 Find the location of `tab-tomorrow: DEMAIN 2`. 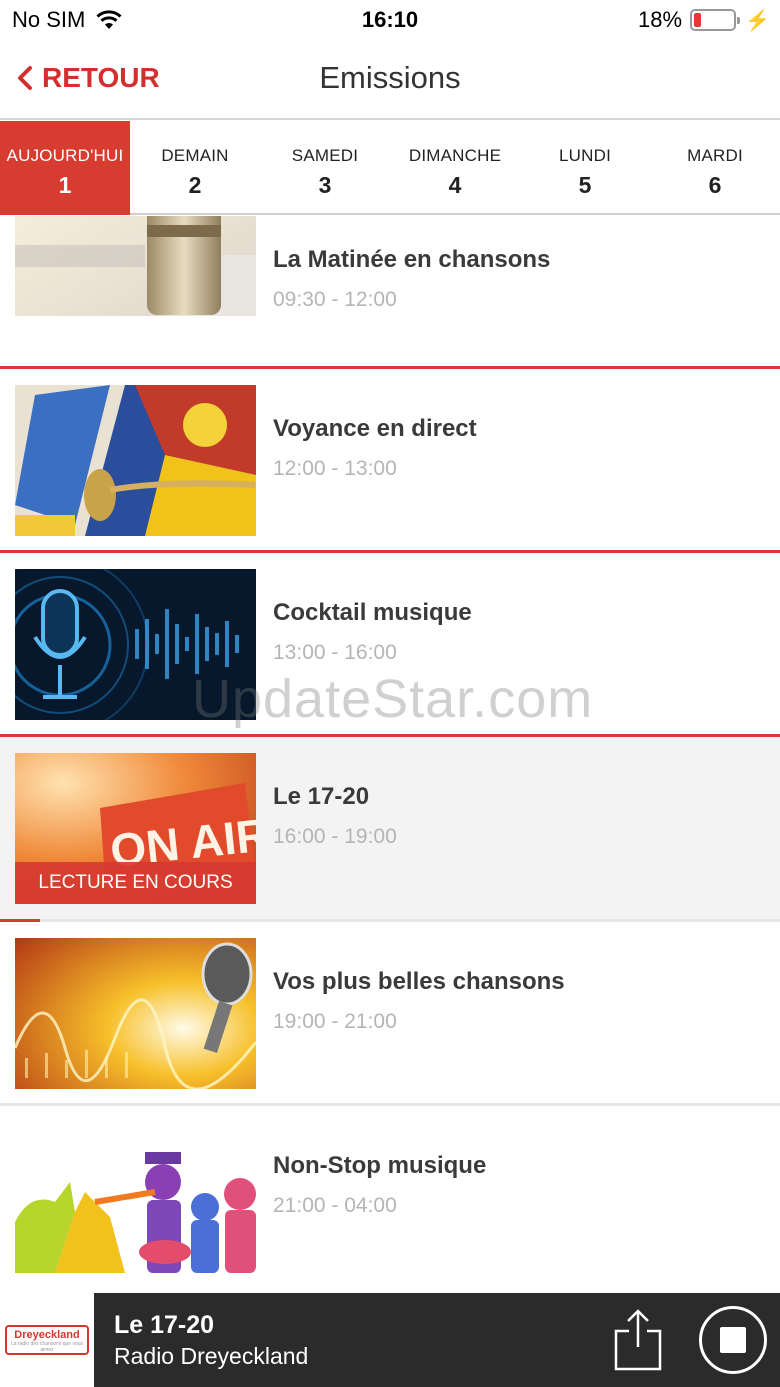

tab-tomorrow: DEMAIN 2 is located at coordinates (195, 168).